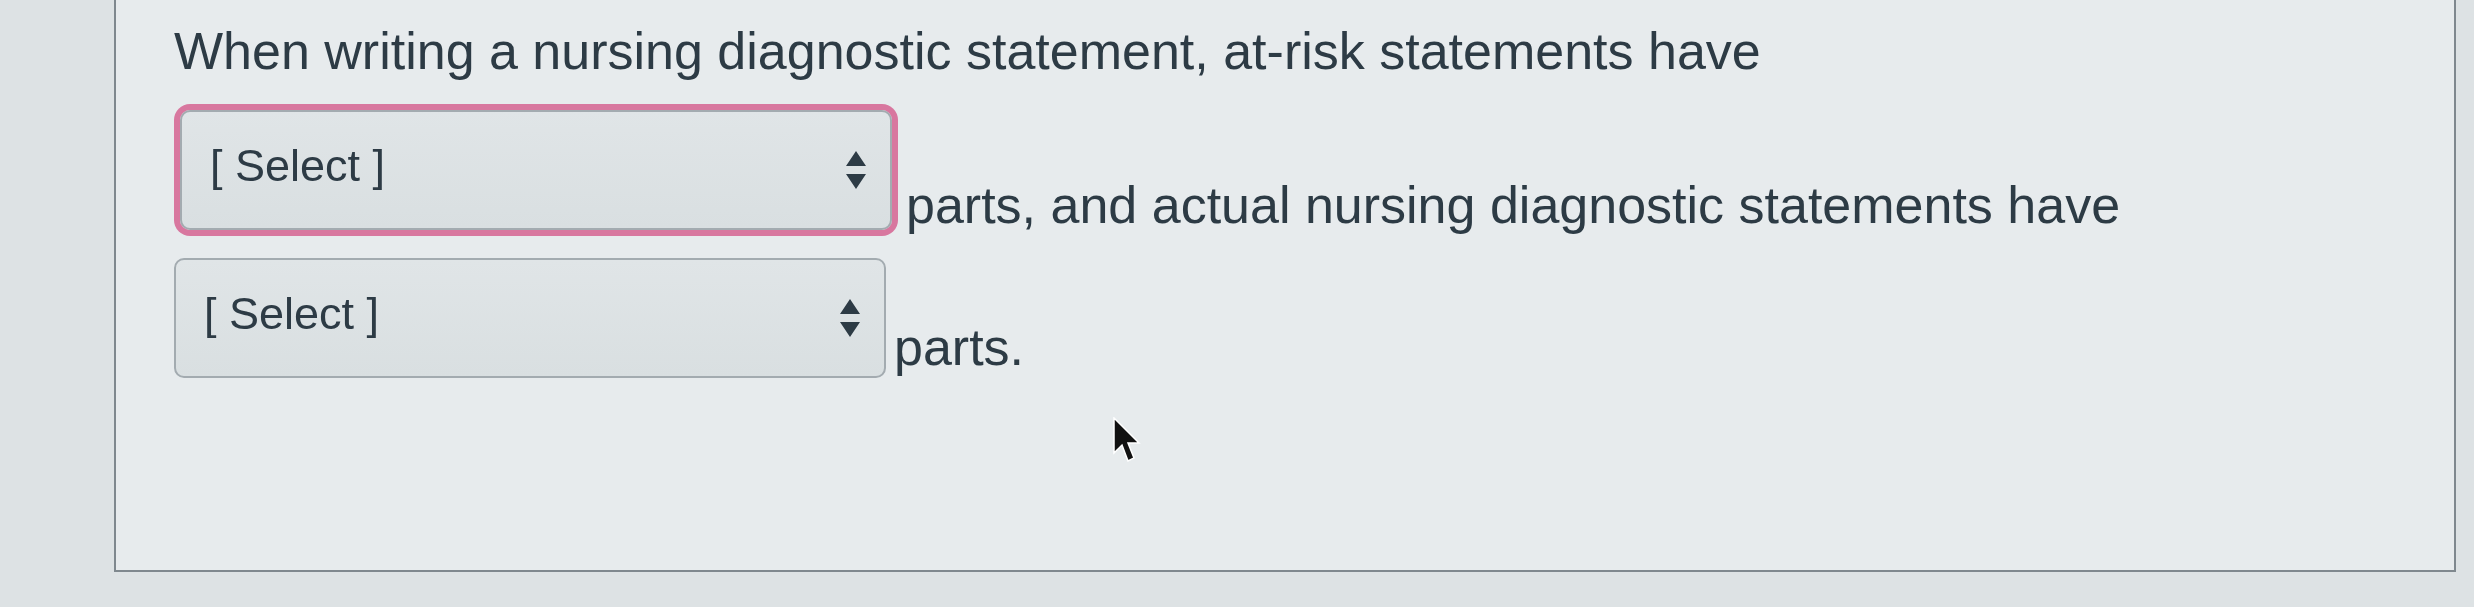  I want to click on select-dropdown: [ Select ], so click(530, 318).